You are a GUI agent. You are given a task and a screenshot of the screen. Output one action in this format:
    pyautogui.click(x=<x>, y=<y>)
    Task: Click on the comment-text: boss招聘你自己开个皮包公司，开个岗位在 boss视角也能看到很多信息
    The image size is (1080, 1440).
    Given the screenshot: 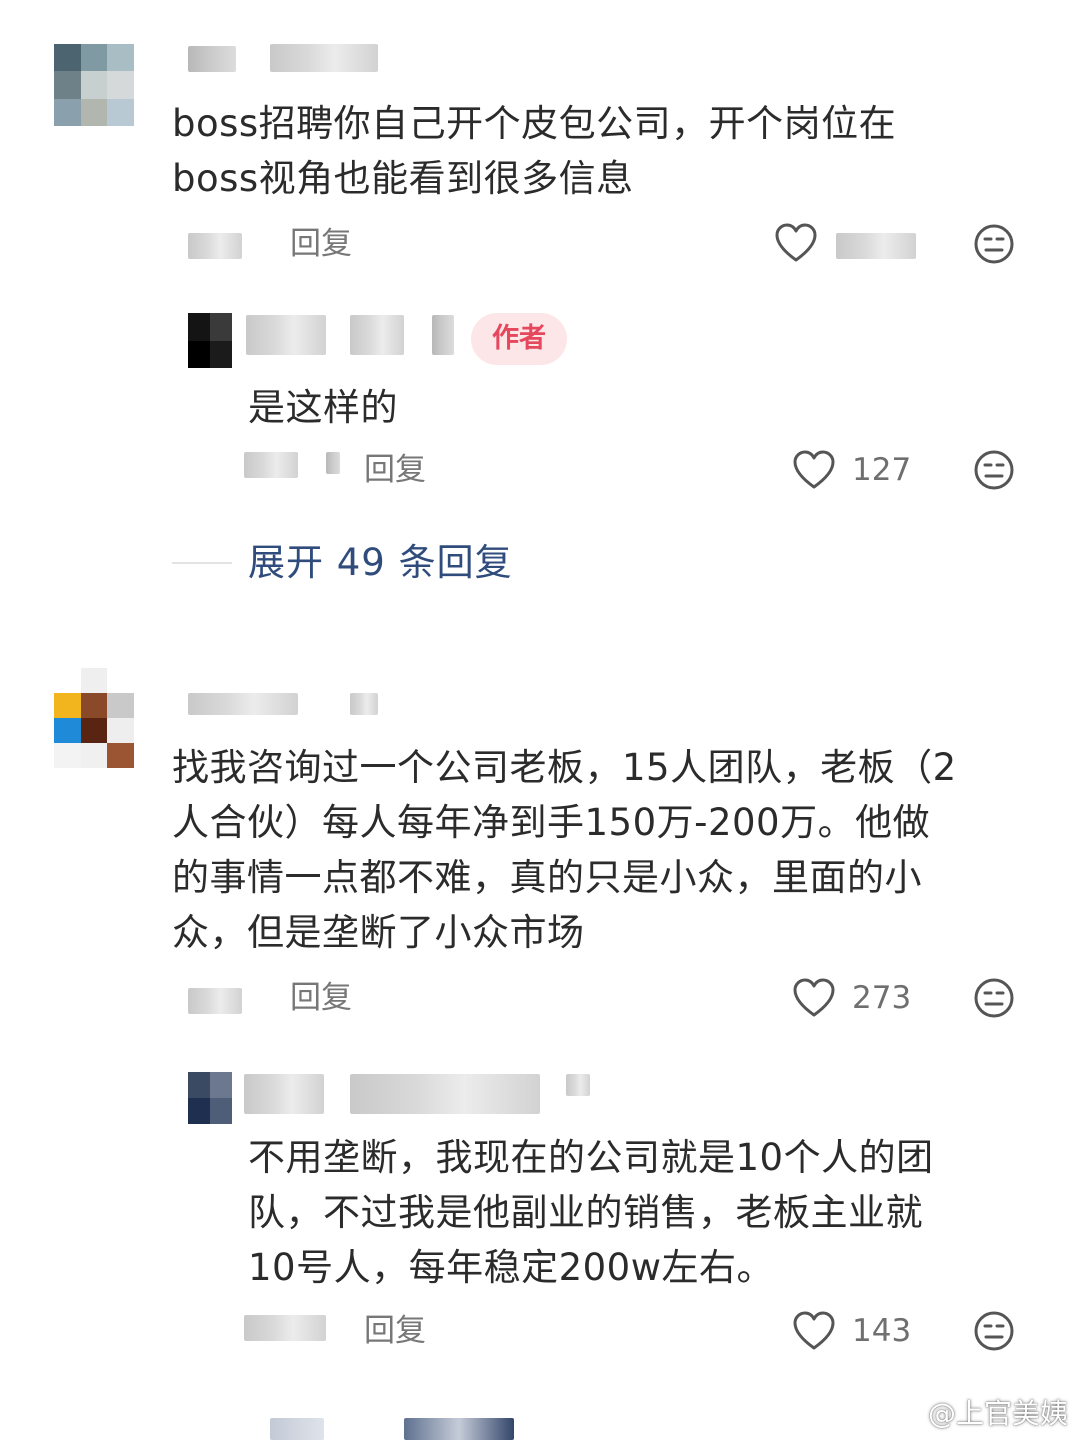 What is the action you would take?
    pyautogui.click(x=534, y=151)
    